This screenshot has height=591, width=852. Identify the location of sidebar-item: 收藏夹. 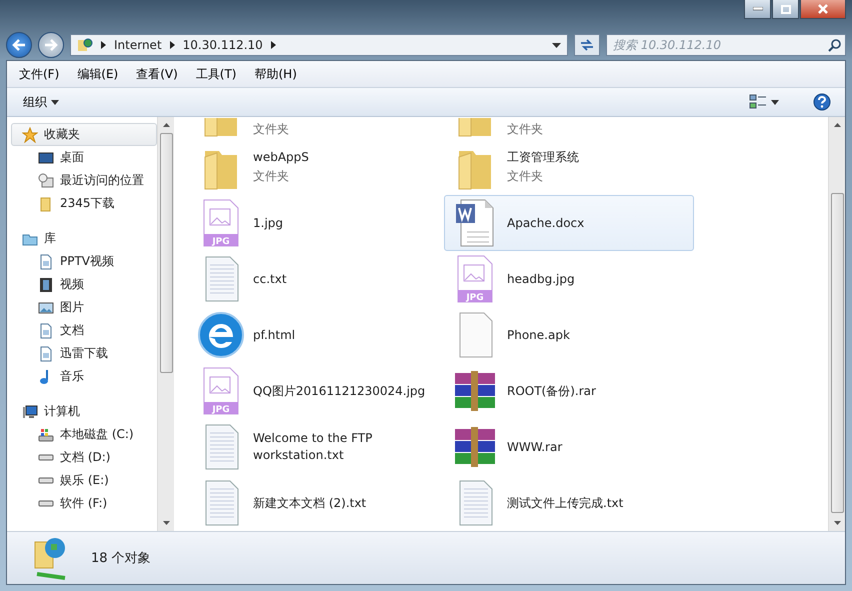
(84, 134).